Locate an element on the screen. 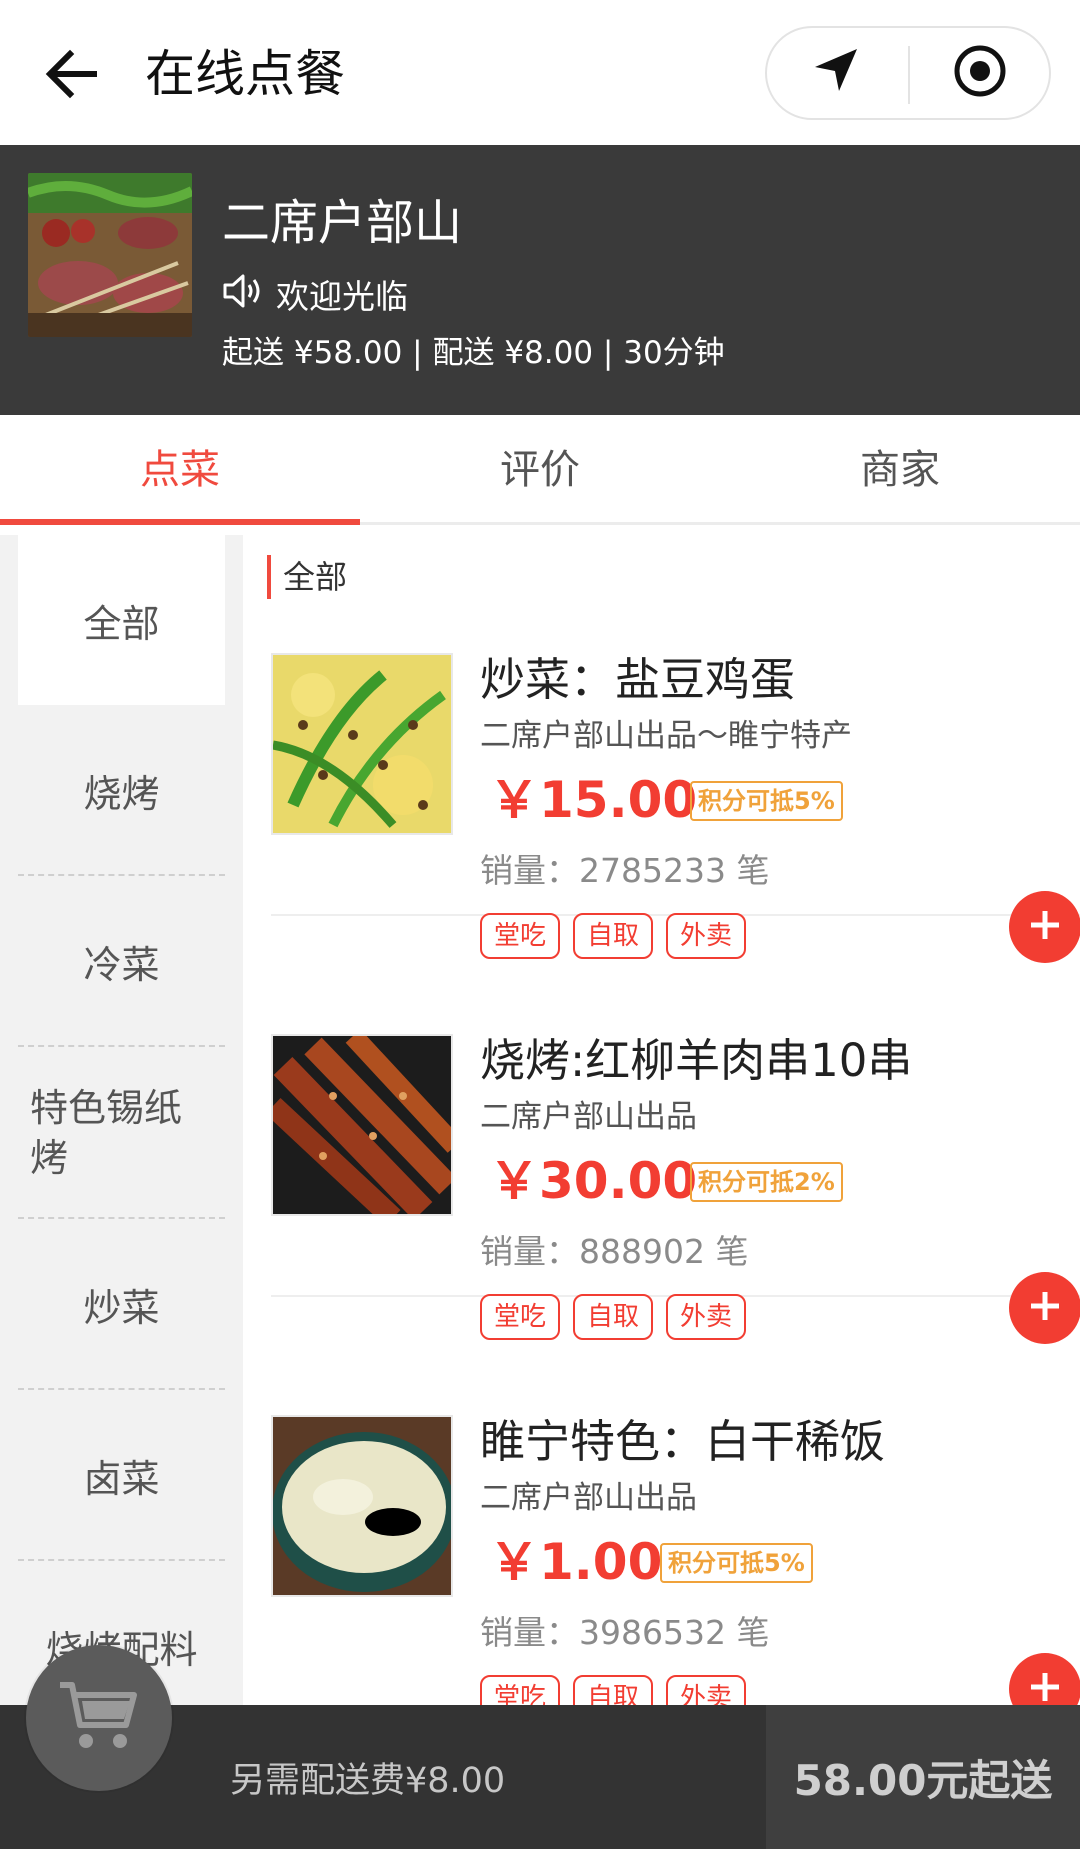  category-label: 冷菜 is located at coordinates (121, 965).